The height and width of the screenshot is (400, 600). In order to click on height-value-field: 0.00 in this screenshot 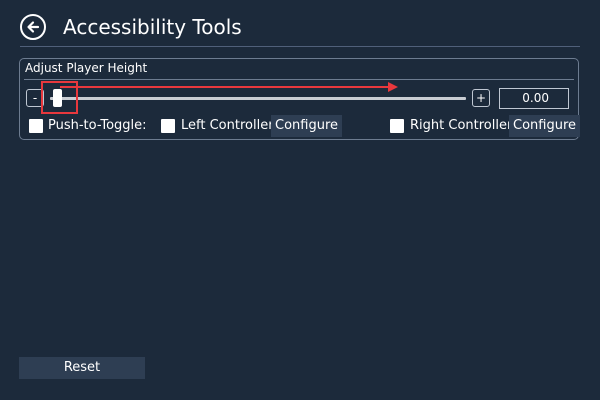, I will do `click(534, 98)`.